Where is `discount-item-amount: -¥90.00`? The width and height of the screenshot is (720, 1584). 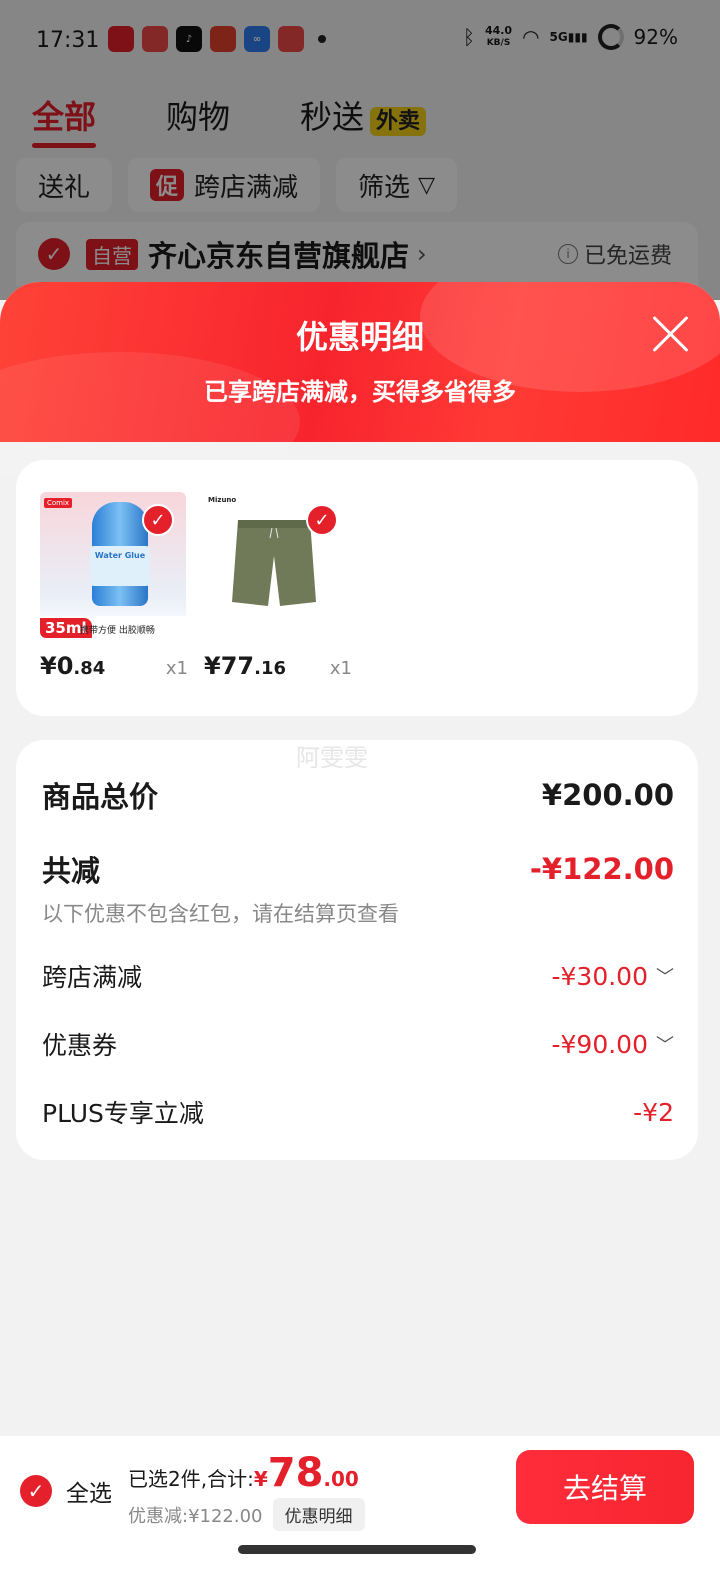 discount-item-amount: -¥90.00 is located at coordinates (600, 1044).